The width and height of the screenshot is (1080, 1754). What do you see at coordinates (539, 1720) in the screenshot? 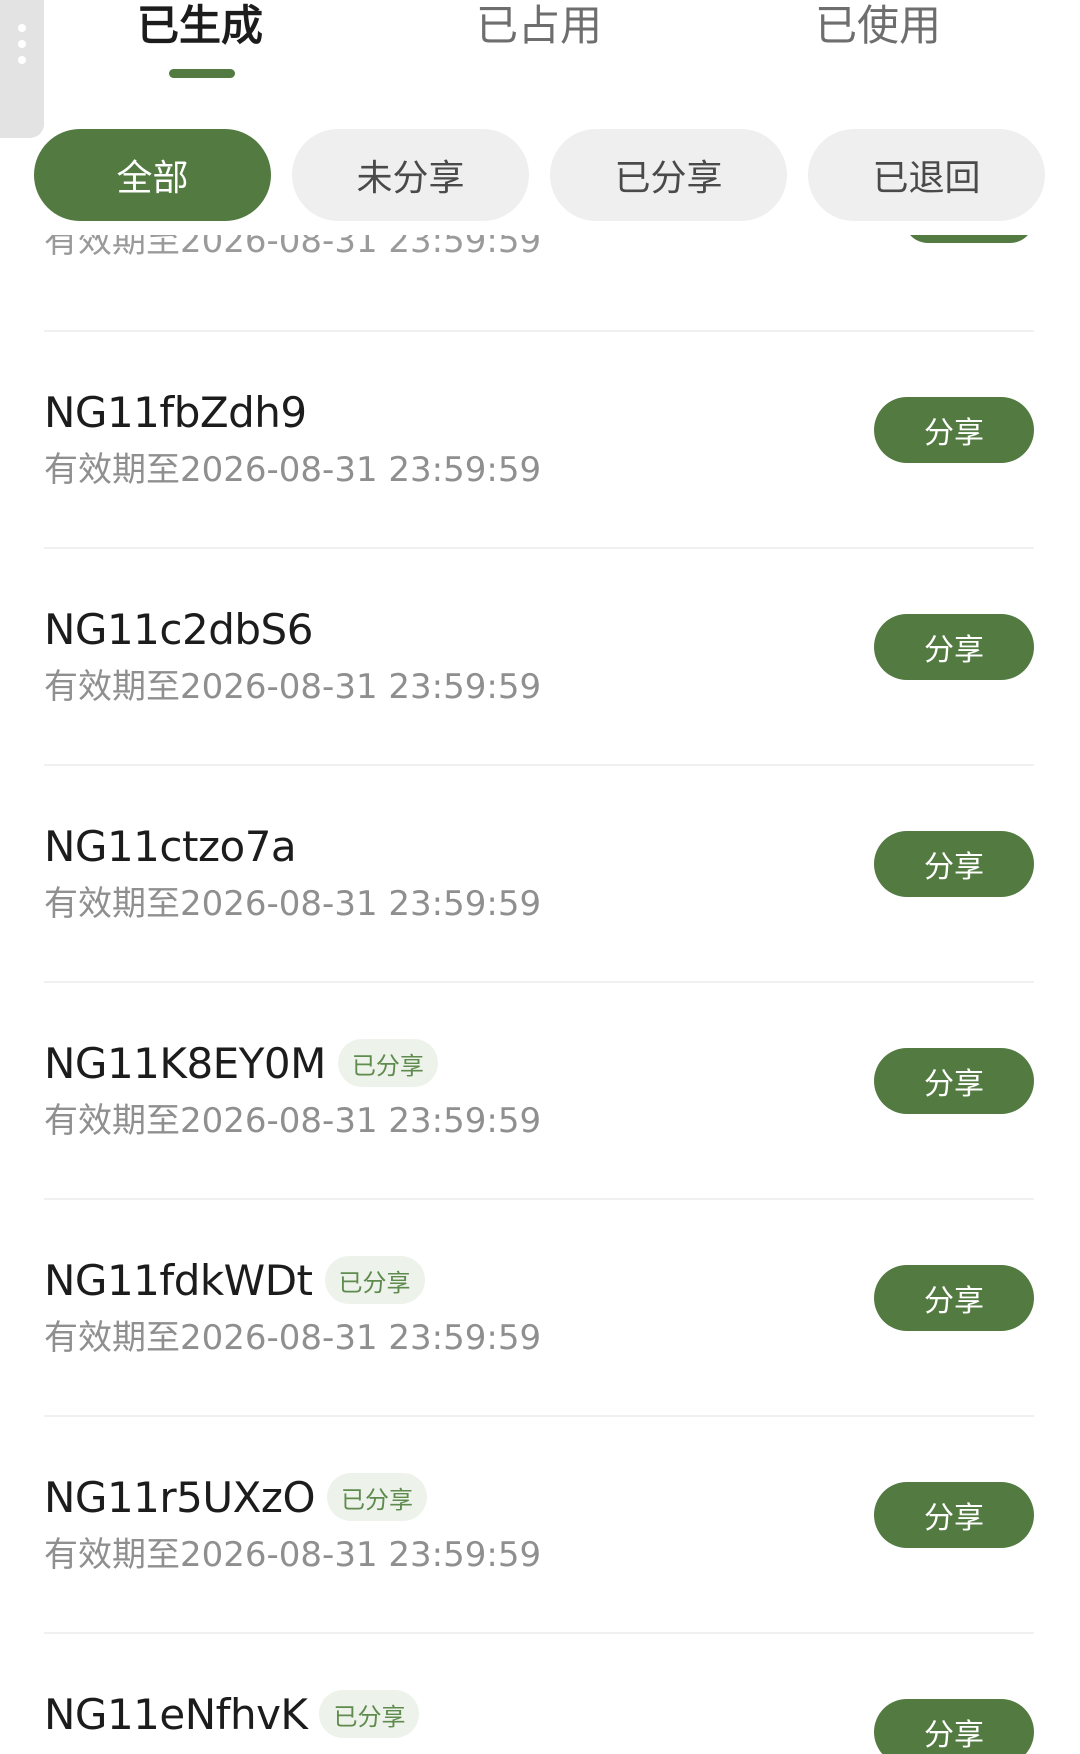
I see `list-item: NG11eNfhvK 已分享 分享` at bounding box center [539, 1720].